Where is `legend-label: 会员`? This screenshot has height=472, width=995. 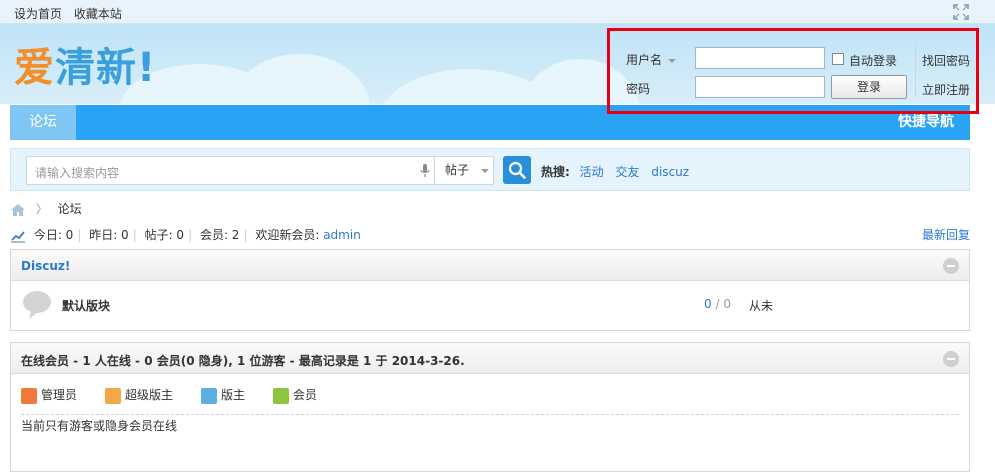
legend-label: 会员 is located at coordinates (305, 395).